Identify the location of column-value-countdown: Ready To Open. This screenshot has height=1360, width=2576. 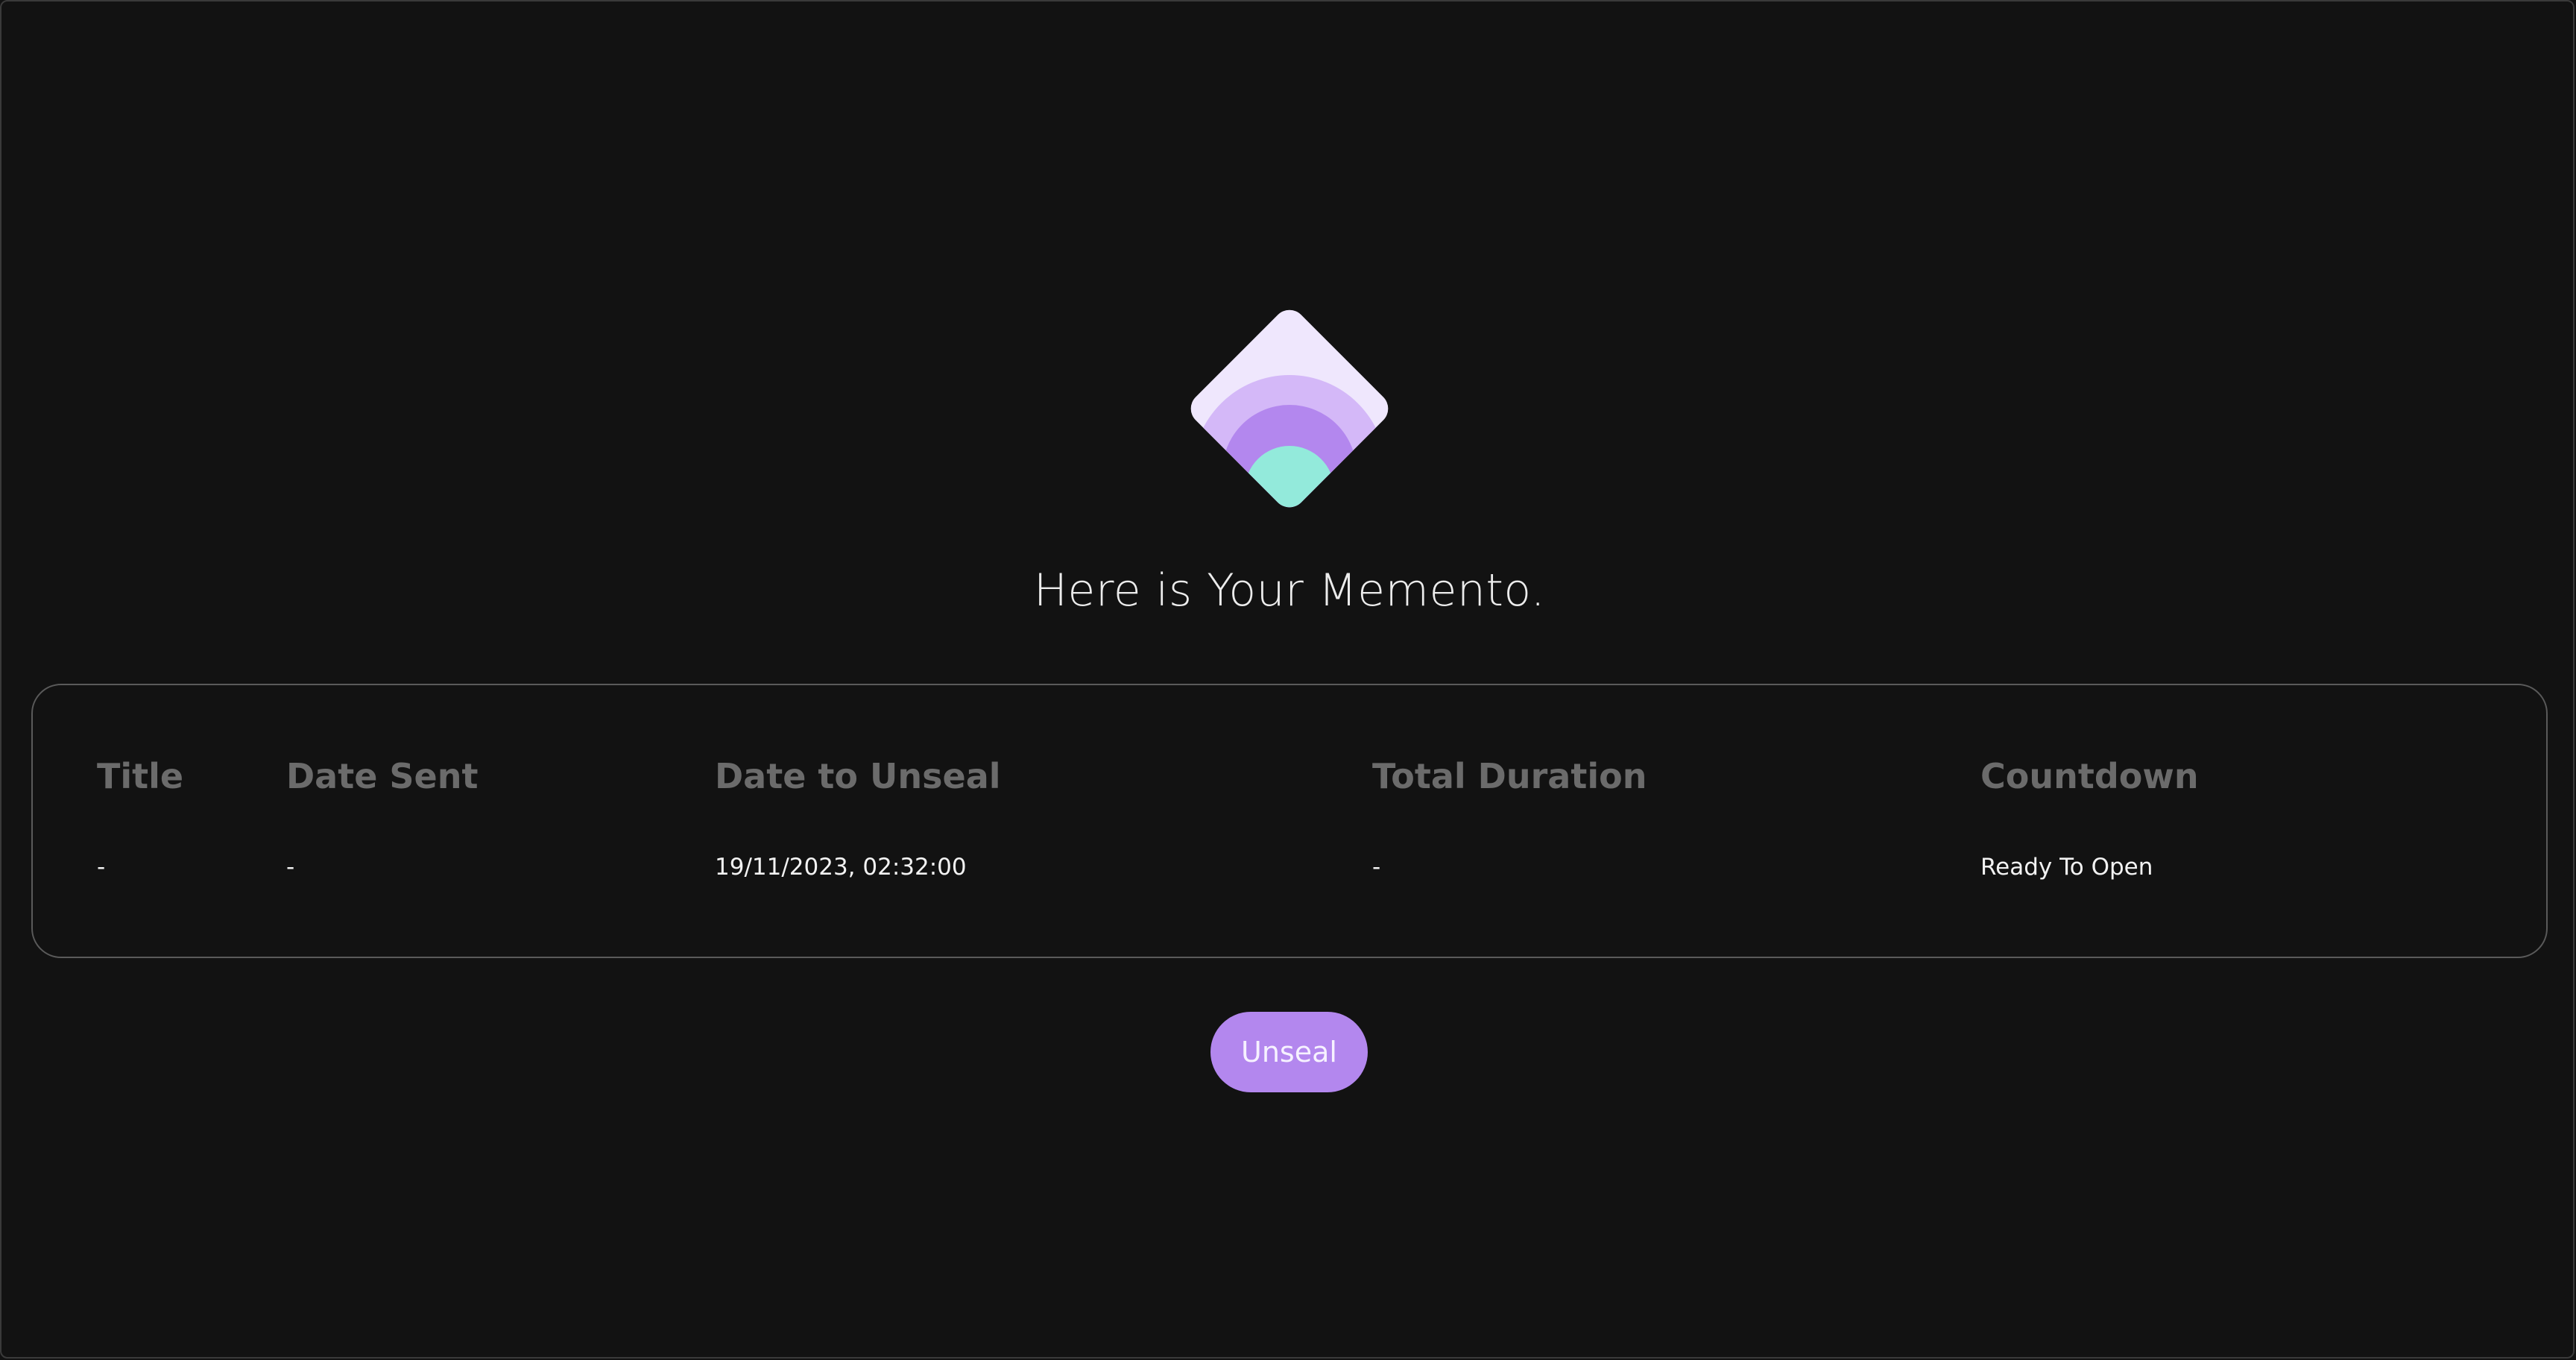
(2066, 867).